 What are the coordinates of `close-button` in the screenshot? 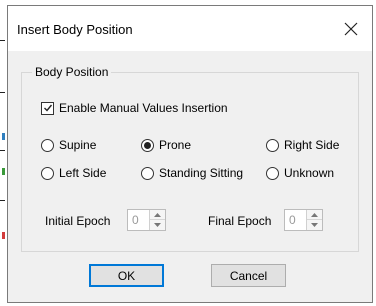 It's located at (351, 29).